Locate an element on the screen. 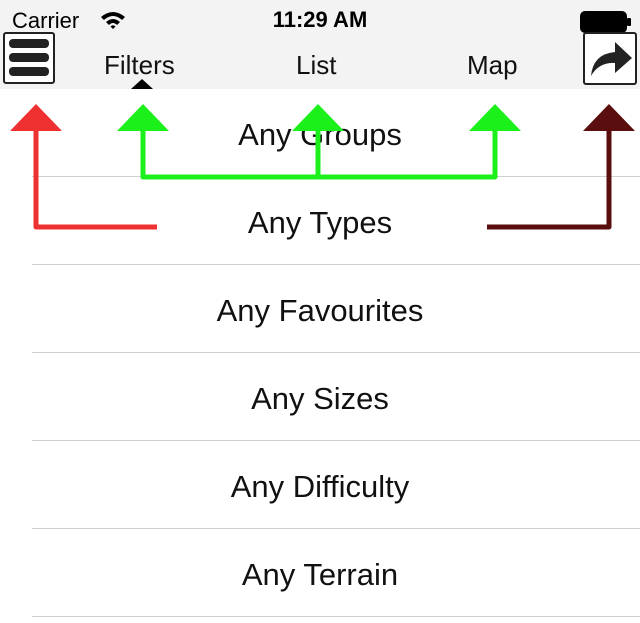 This screenshot has height=623, width=640. filter-label: Any Terrain is located at coordinates (320, 574).